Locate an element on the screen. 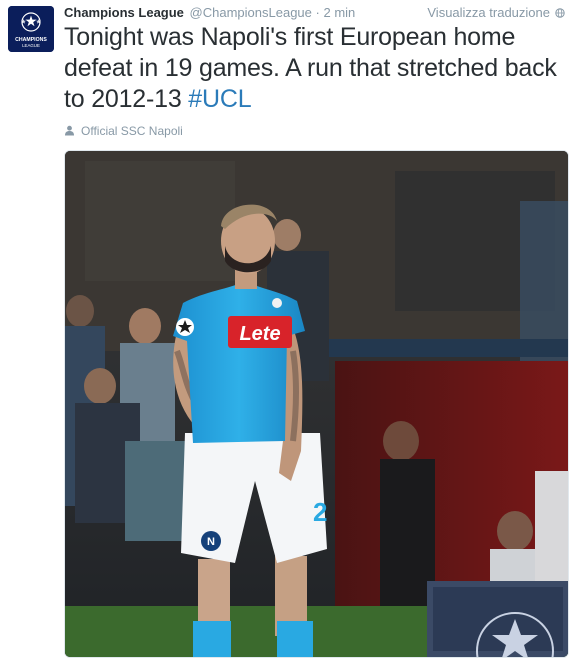 This screenshot has height=664, width=577. globe-icon is located at coordinates (560, 13).